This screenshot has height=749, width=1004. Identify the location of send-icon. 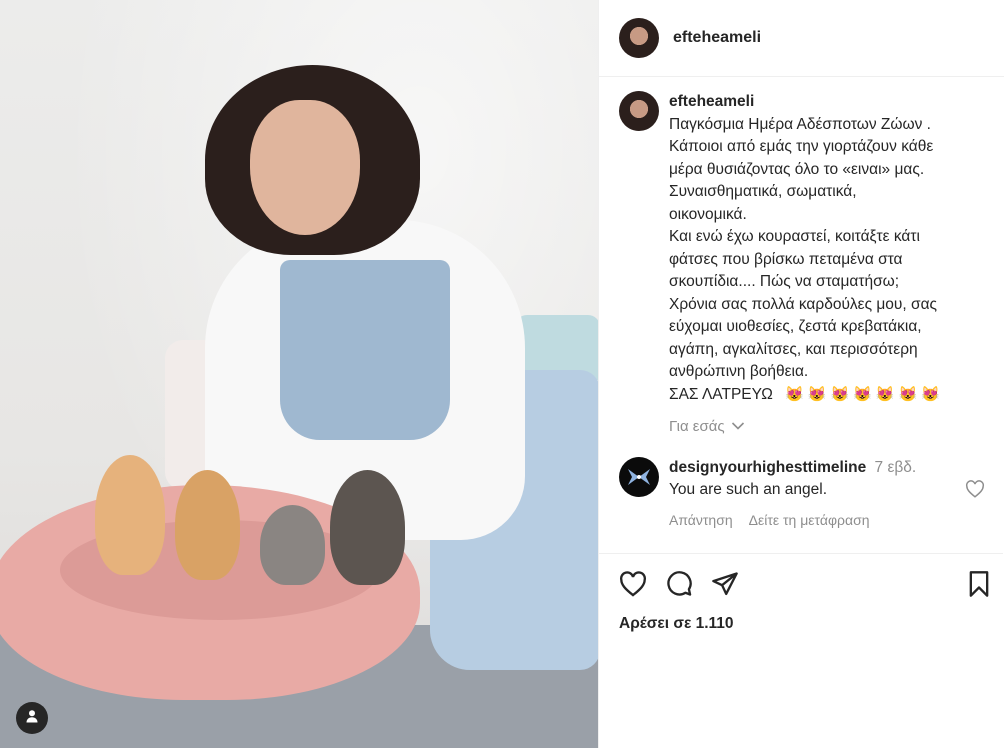
(725, 586).